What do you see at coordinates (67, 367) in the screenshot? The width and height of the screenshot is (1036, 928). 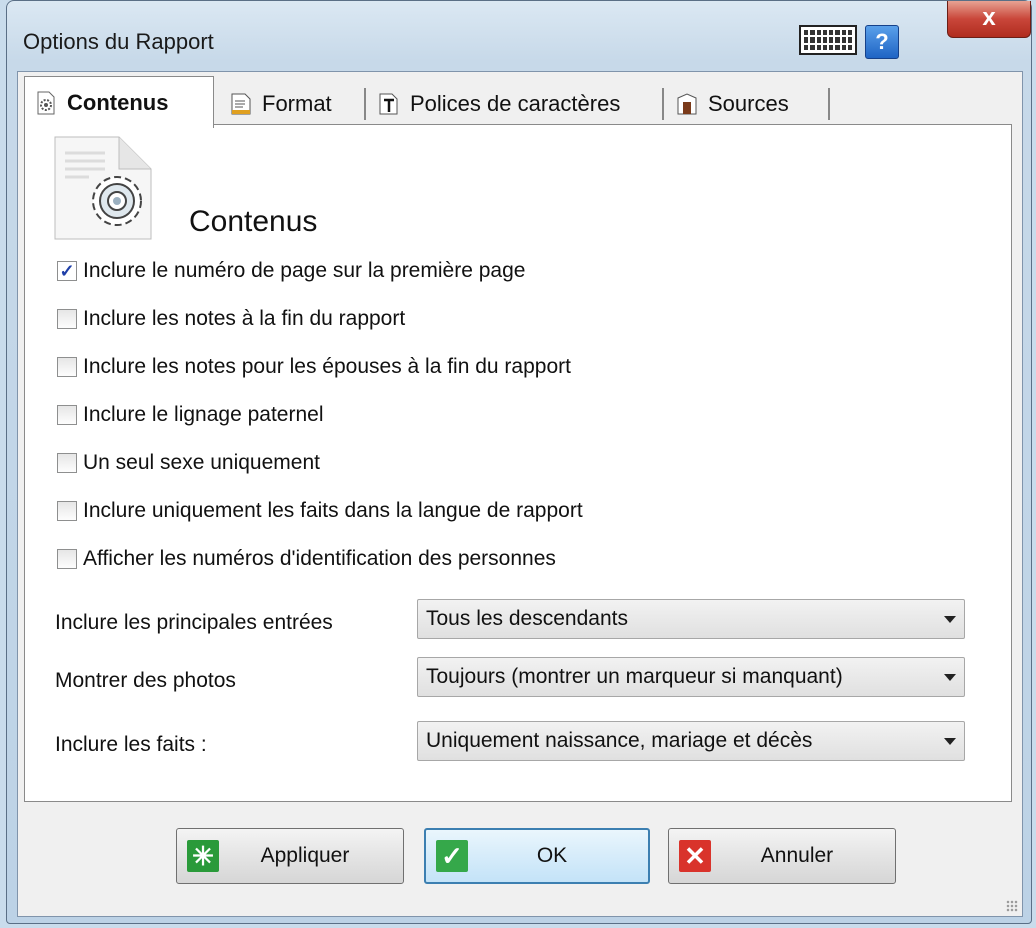 I see `checkbox-spouse-notes` at bounding box center [67, 367].